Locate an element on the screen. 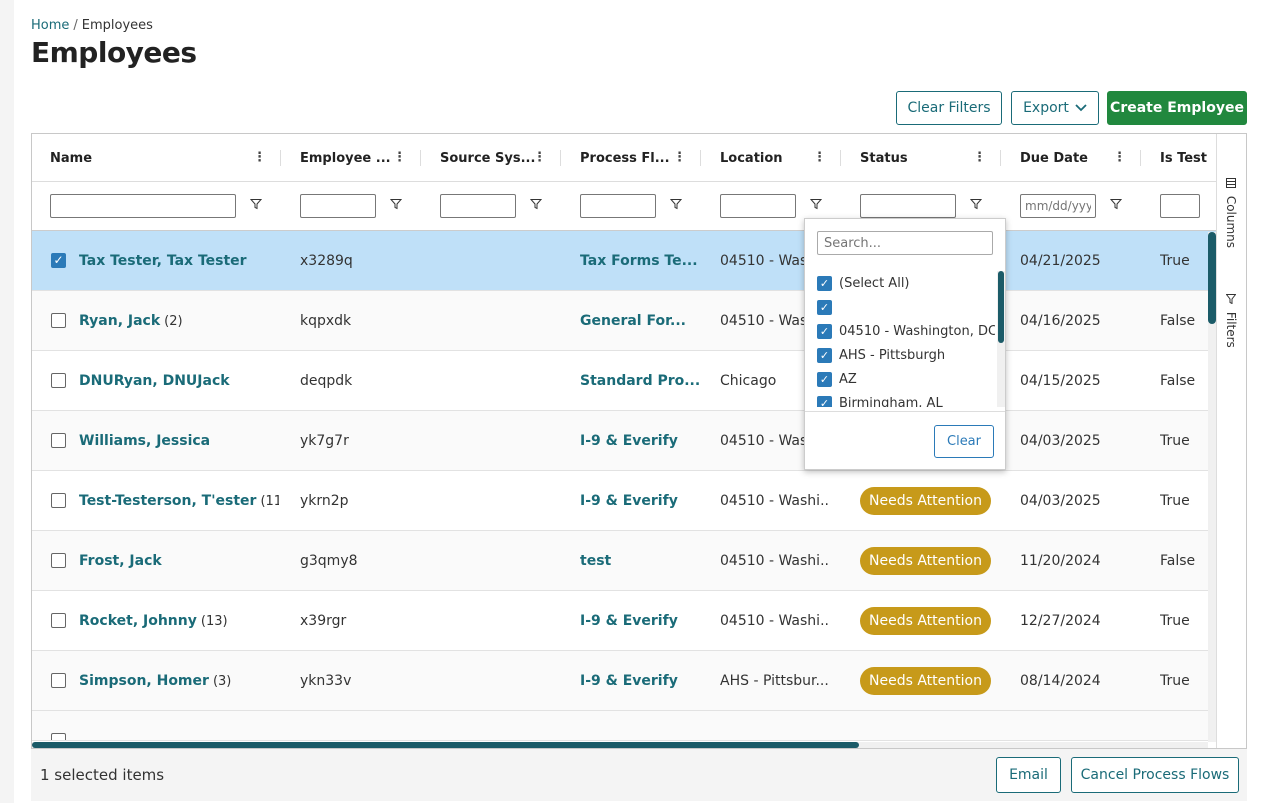 Image resolution: width=1267 pixels, height=803 pixels. filter-input-location is located at coordinates (758, 206).